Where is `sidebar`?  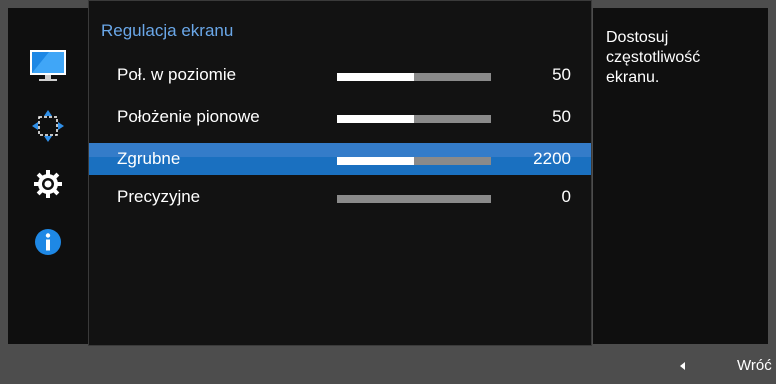
sidebar is located at coordinates (48, 176).